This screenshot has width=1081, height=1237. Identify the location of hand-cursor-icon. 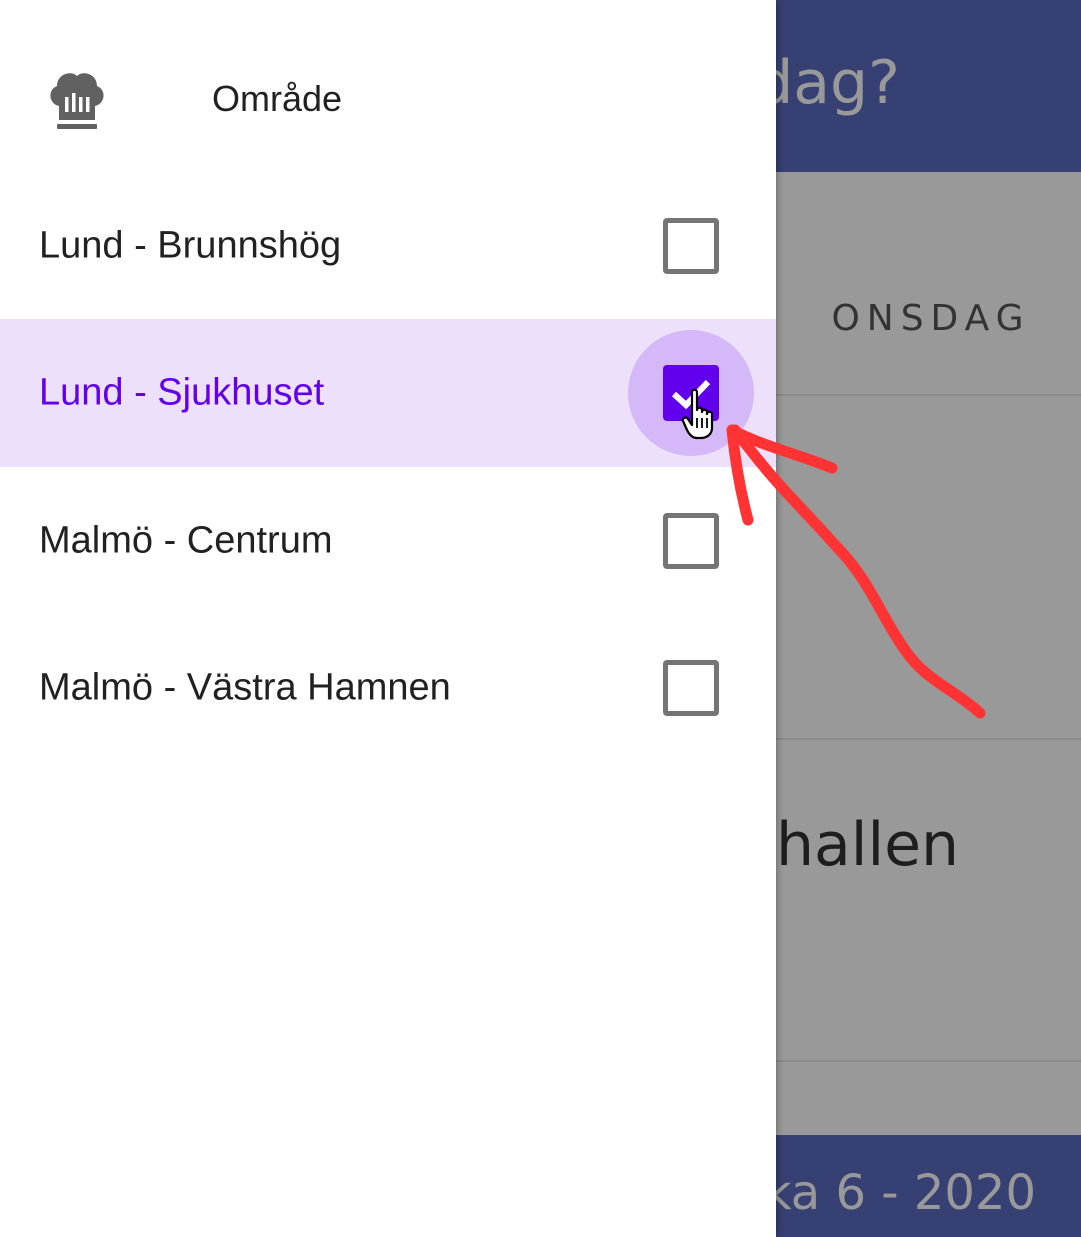
(697, 414).